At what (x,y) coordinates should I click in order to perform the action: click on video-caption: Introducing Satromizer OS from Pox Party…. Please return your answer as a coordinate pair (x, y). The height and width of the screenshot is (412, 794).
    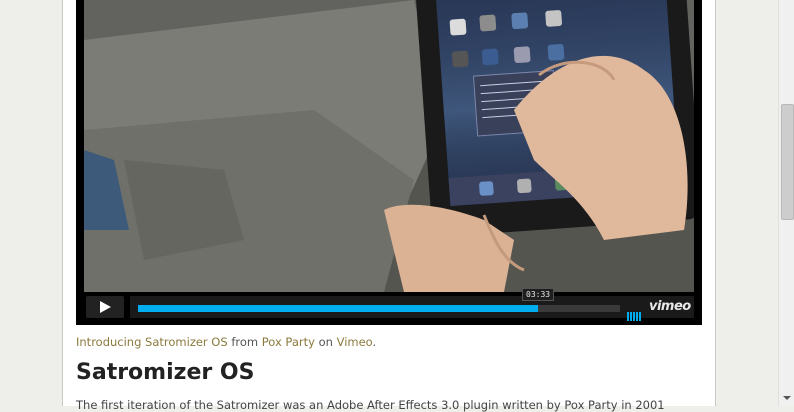
    Looking at the image, I should click on (226, 342).